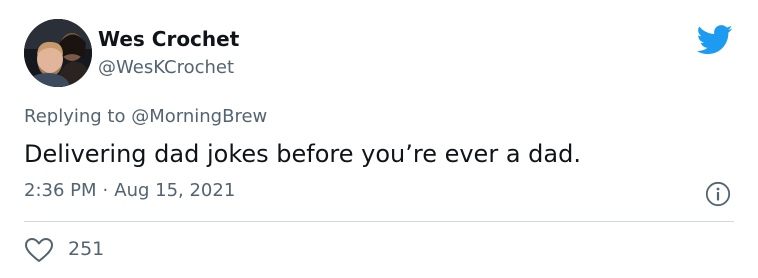  What do you see at coordinates (39, 250) in the screenshot?
I see `heart-icon` at bounding box center [39, 250].